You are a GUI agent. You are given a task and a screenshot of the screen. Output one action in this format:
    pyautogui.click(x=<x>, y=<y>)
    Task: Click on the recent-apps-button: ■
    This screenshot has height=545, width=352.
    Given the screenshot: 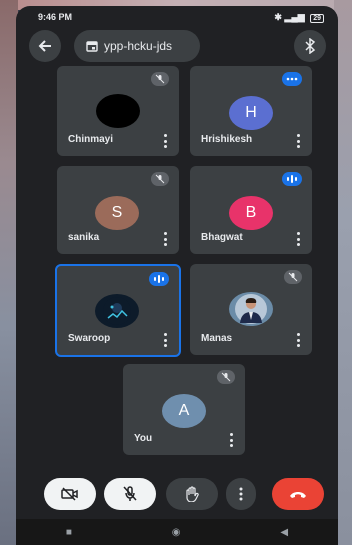 What is the action you would take?
    pyautogui.click(x=69, y=532)
    